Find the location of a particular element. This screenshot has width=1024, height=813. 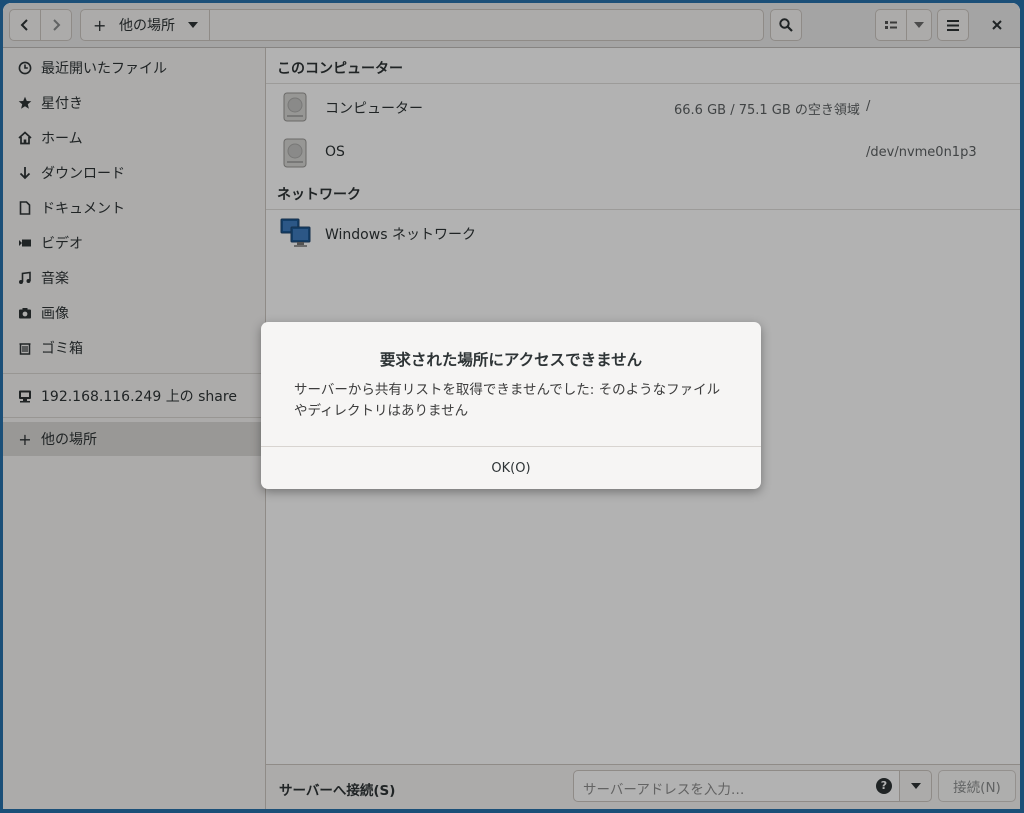

dialog-title: 要求された場所にアクセスできません is located at coordinates (511, 360).